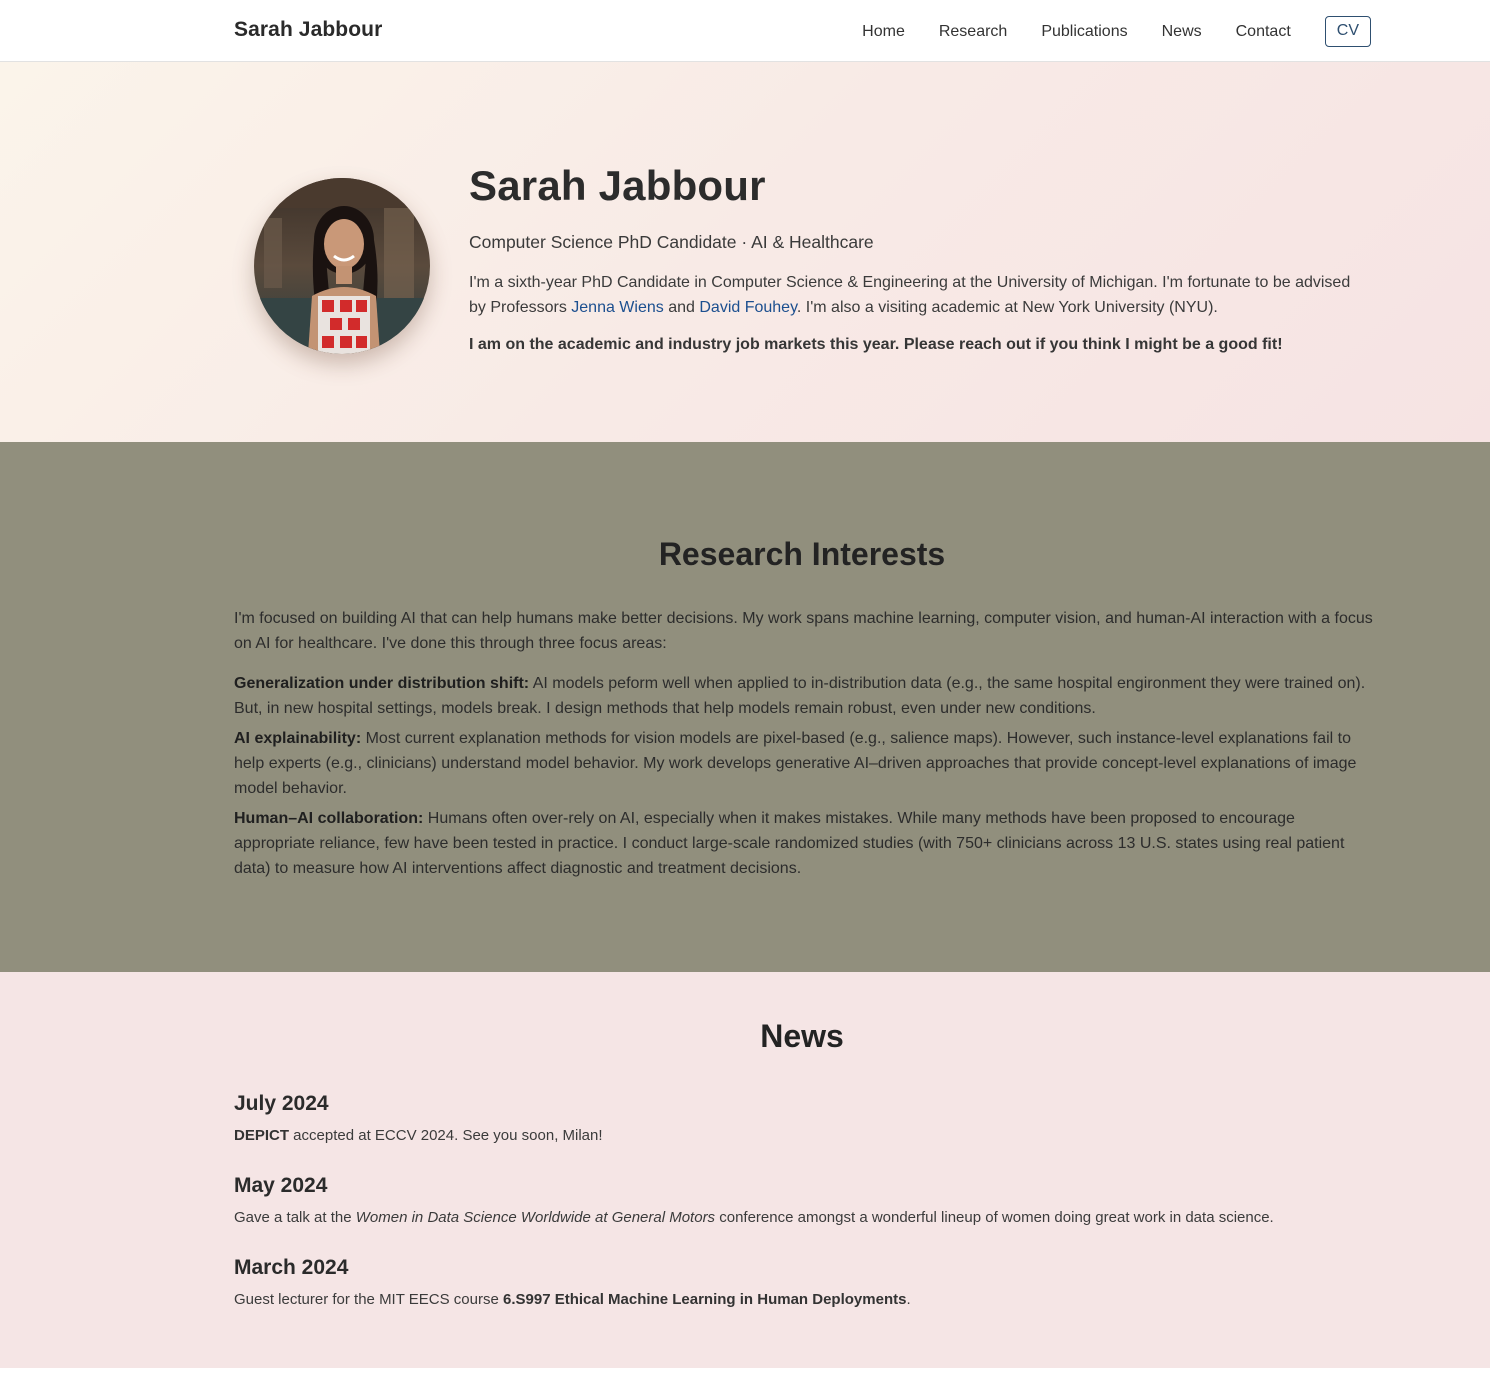 The height and width of the screenshot is (1375, 1490). I want to click on focus-area-label: AI explainability:, so click(298, 738).